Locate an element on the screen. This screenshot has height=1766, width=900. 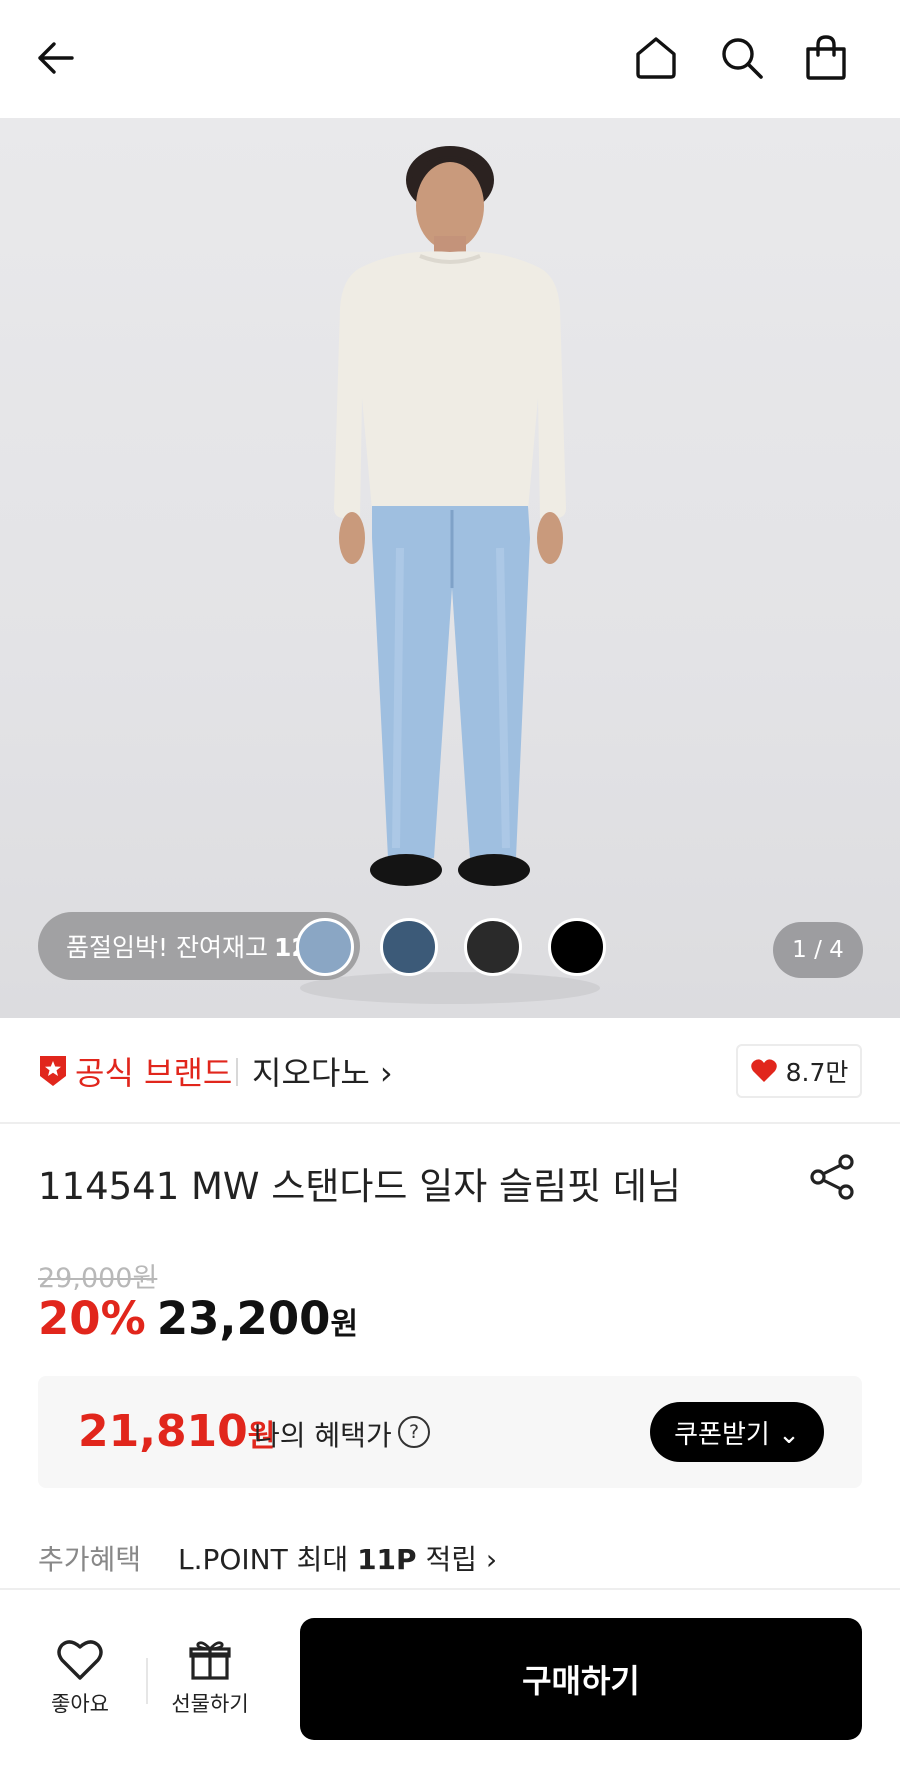
arrow-left-icon is located at coordinates (56, 58).